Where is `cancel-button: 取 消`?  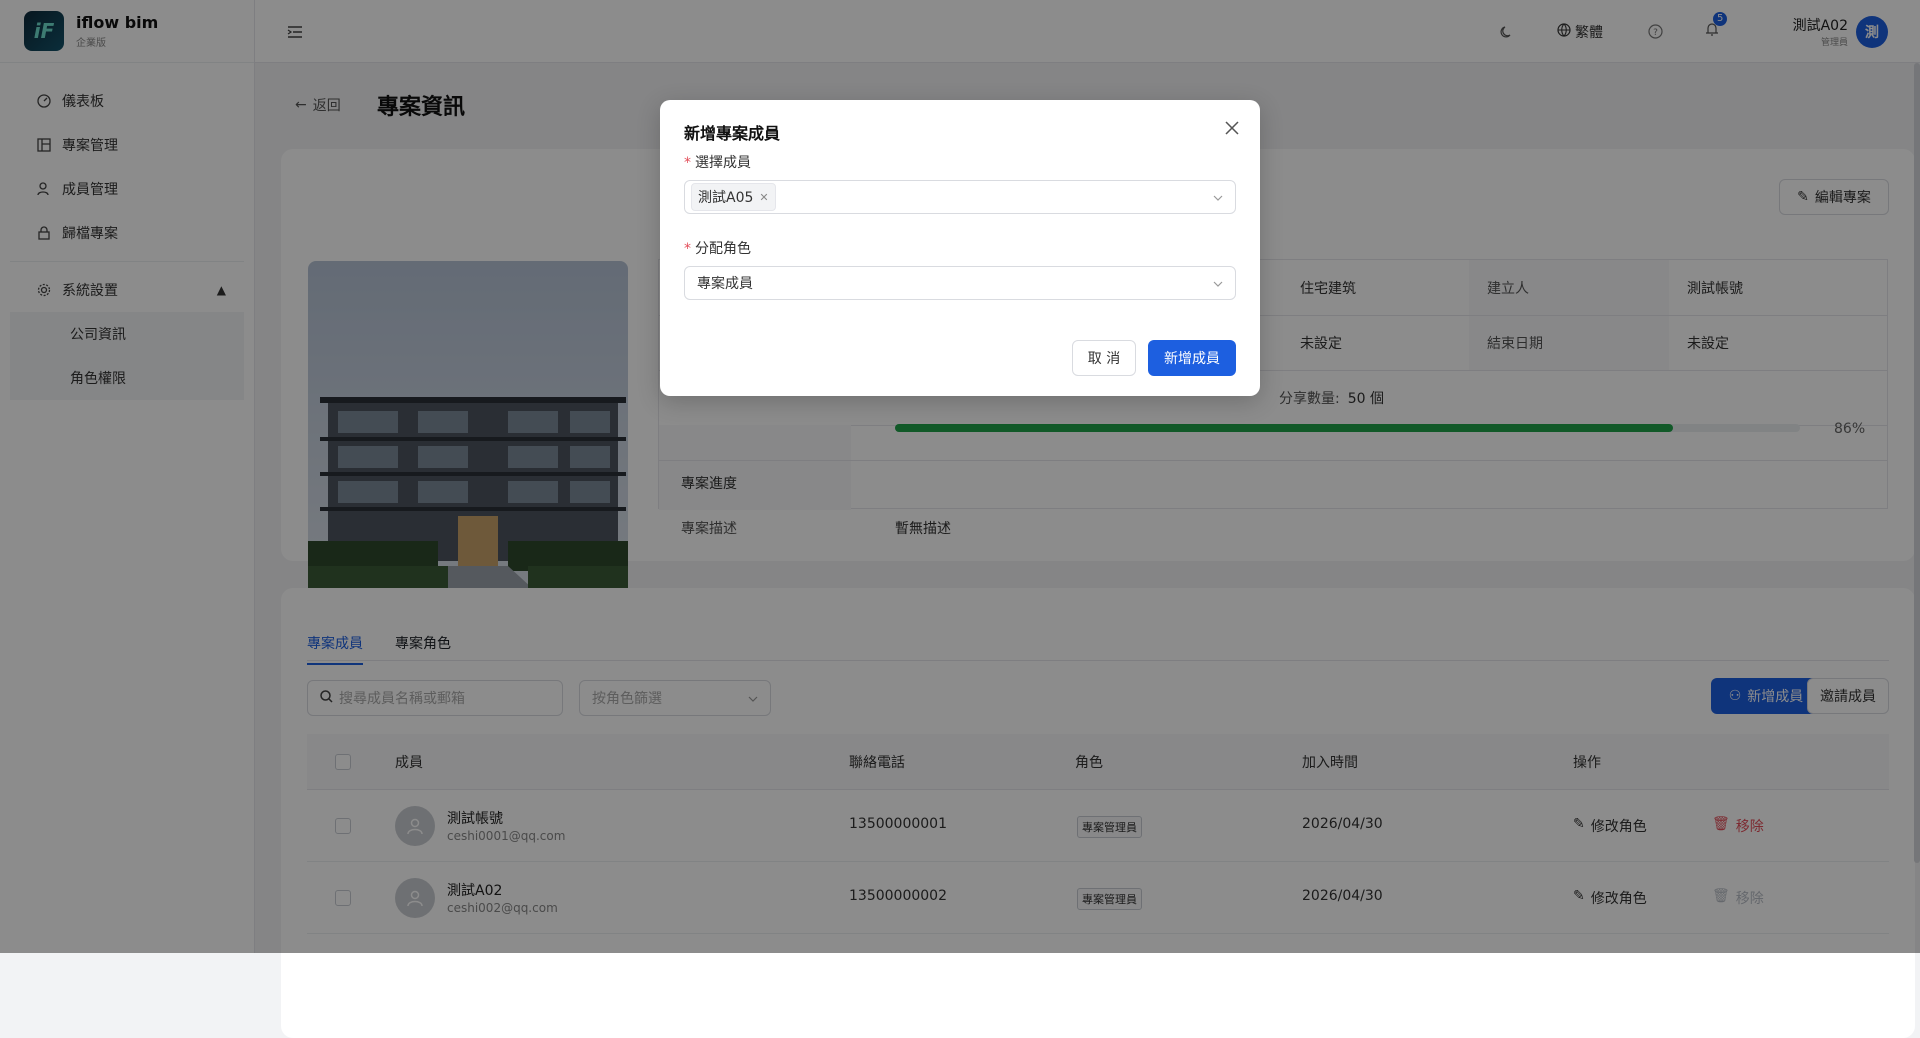 cancel-button: 取 消 is located at coordinates (1104, 358).